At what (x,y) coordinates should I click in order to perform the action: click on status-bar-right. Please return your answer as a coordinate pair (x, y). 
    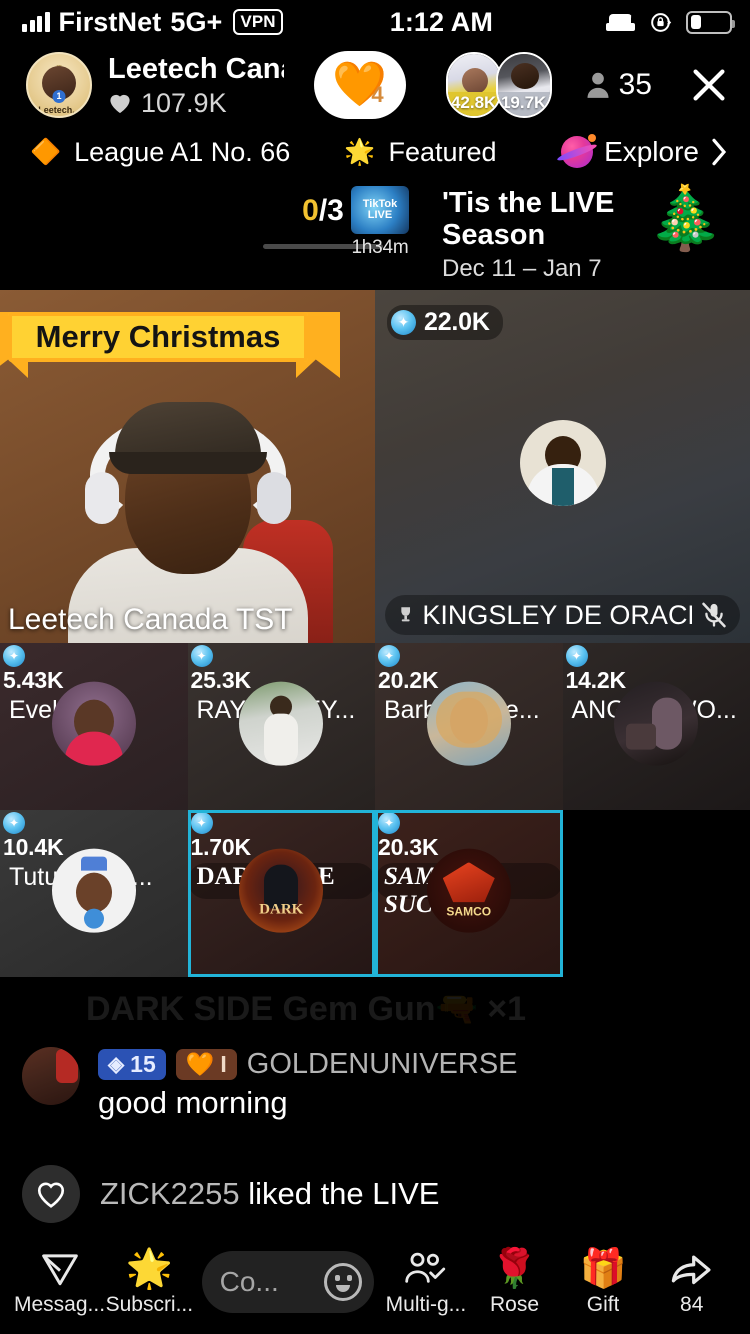
    Looking at the image, I should click on (670, 22).